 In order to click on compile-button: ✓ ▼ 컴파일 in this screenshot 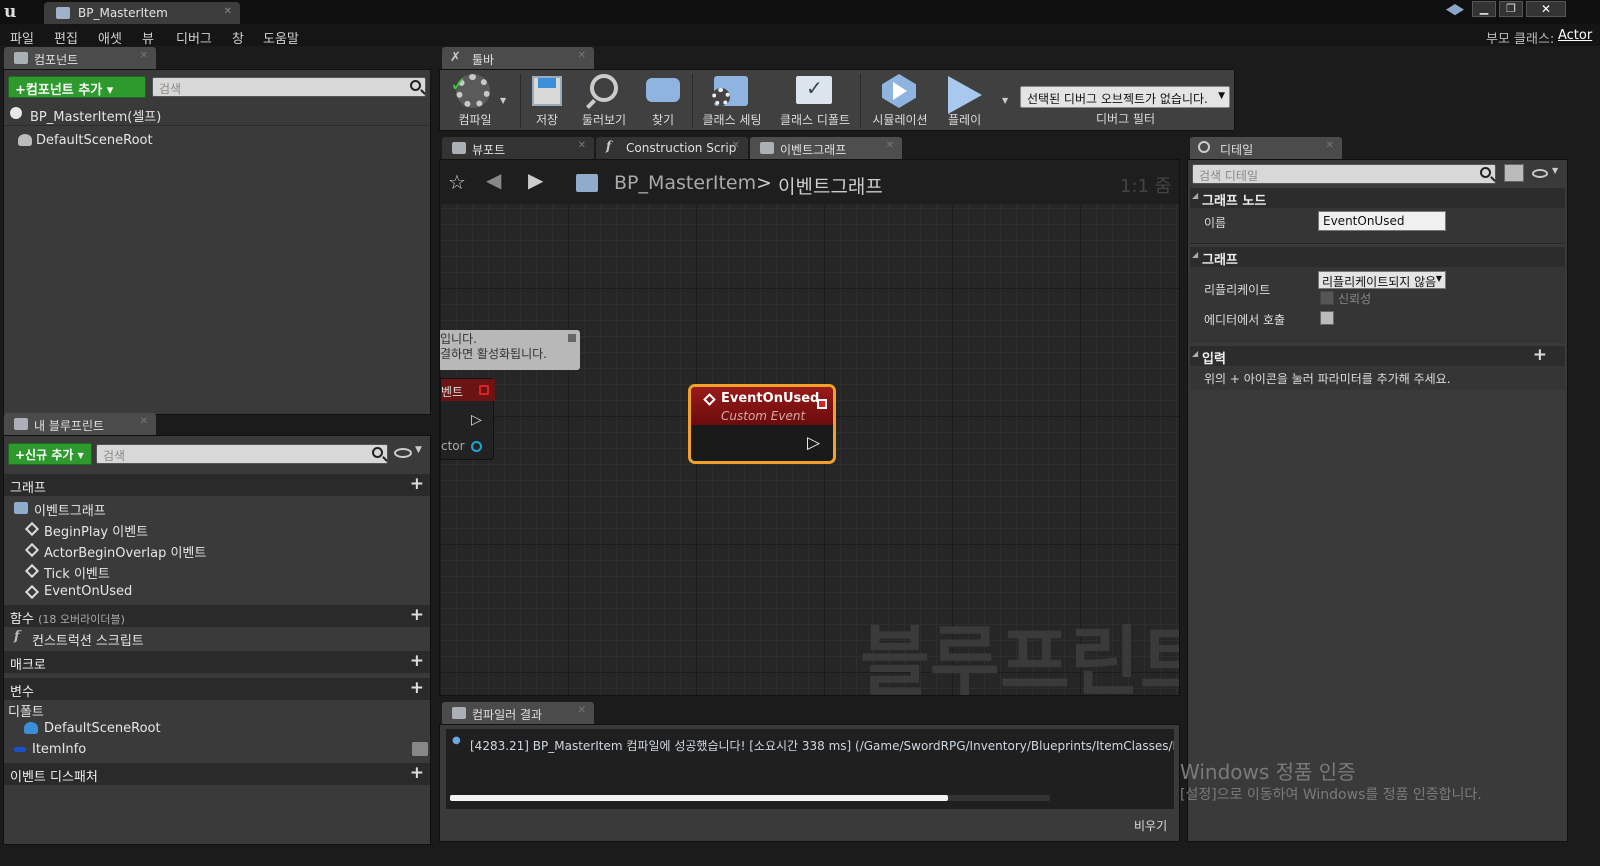, I will do `click(475, 101)`.